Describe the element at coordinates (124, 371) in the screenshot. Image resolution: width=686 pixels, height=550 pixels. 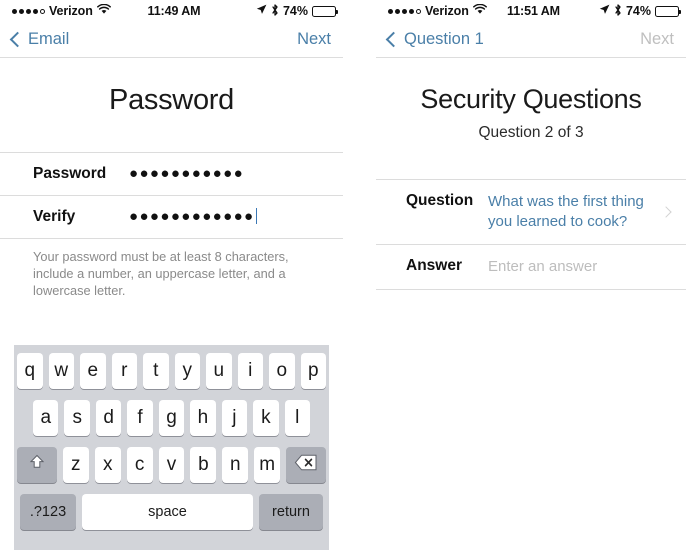
I see `key-r: r` at that location.